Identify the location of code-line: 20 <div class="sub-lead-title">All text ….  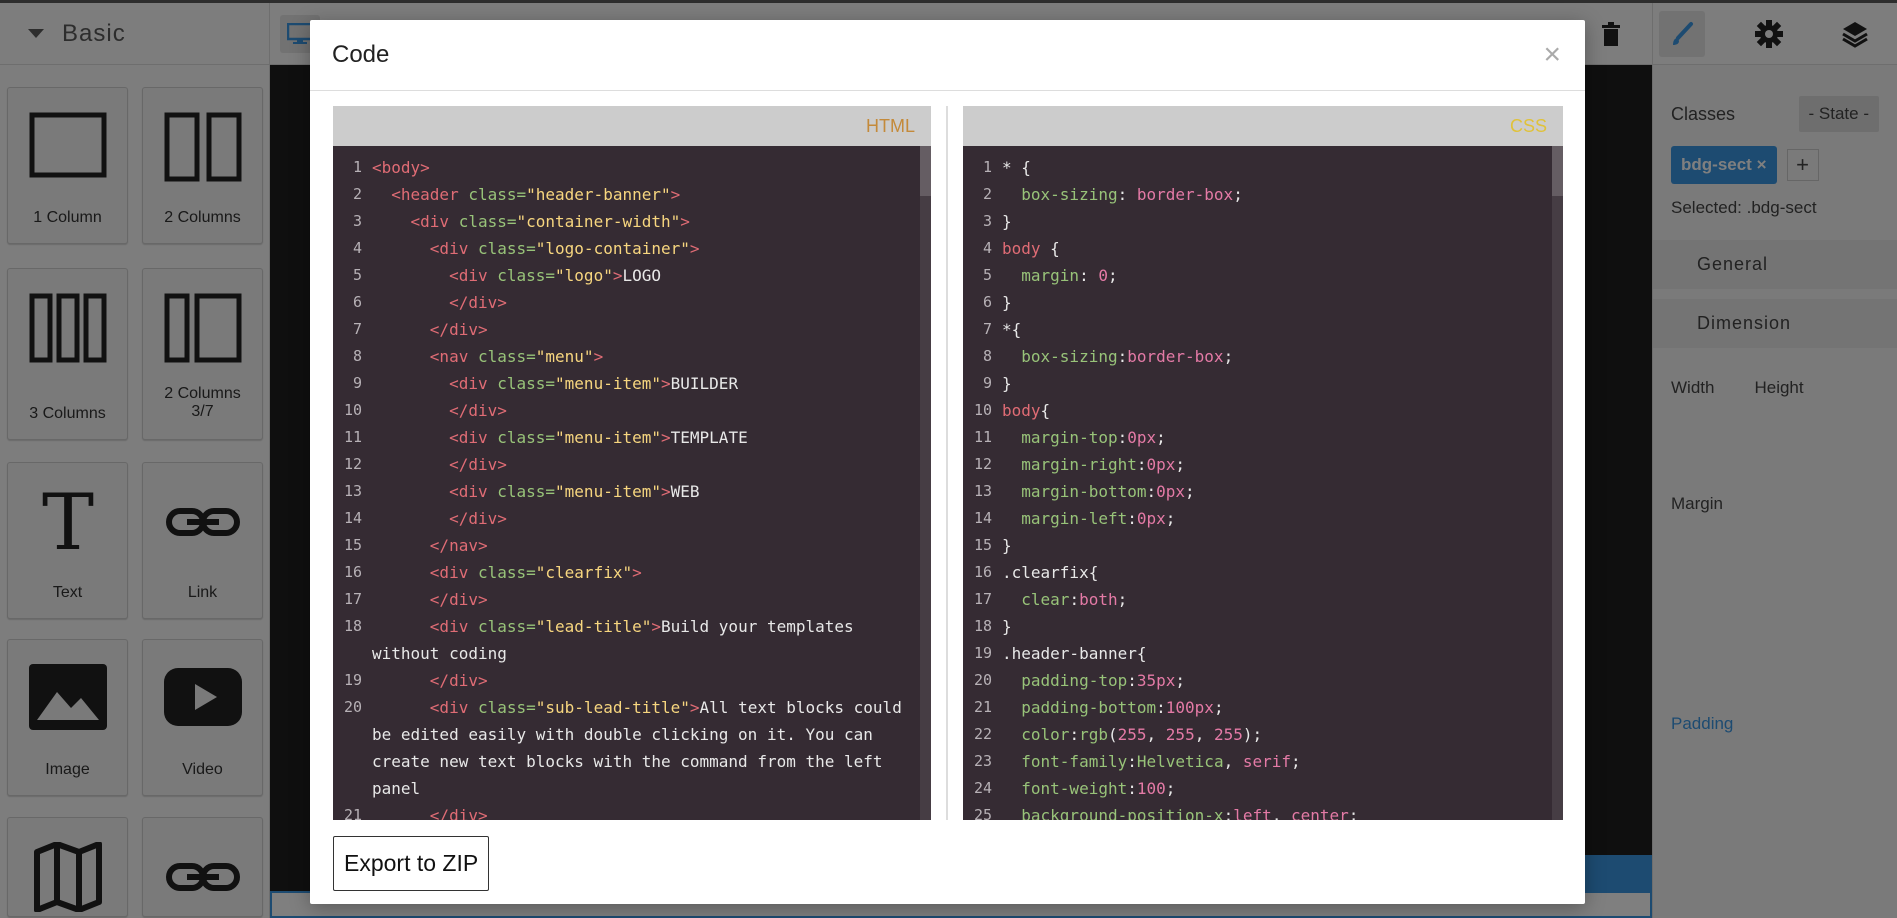
(632, 748).